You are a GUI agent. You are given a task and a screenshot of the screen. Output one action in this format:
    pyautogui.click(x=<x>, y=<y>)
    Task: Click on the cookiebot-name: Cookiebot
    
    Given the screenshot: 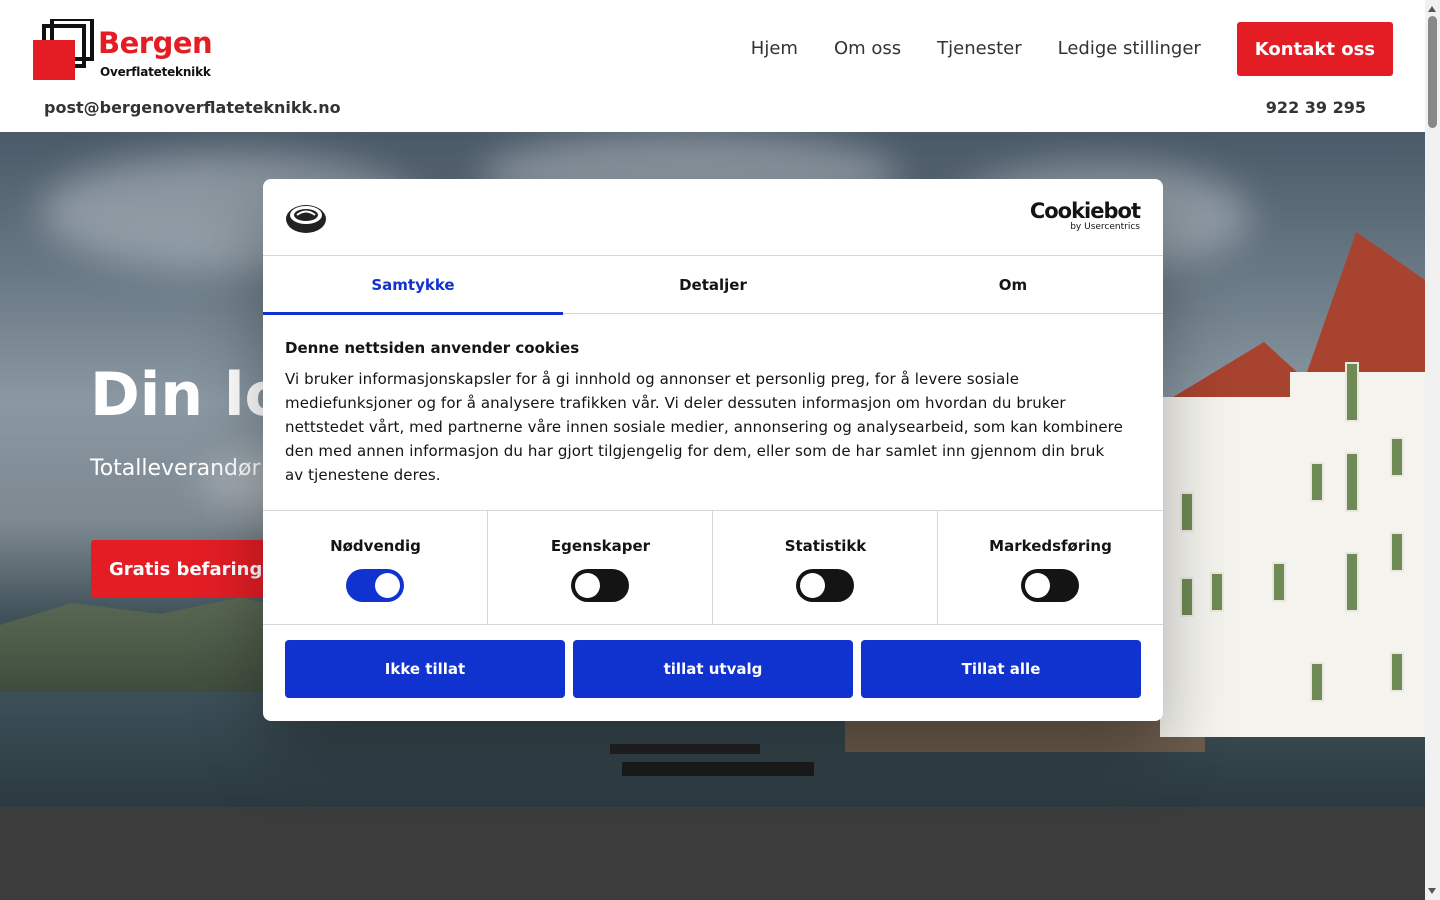 What is the action you would take?
    pyautogui.click(x=1085, y=211)
    